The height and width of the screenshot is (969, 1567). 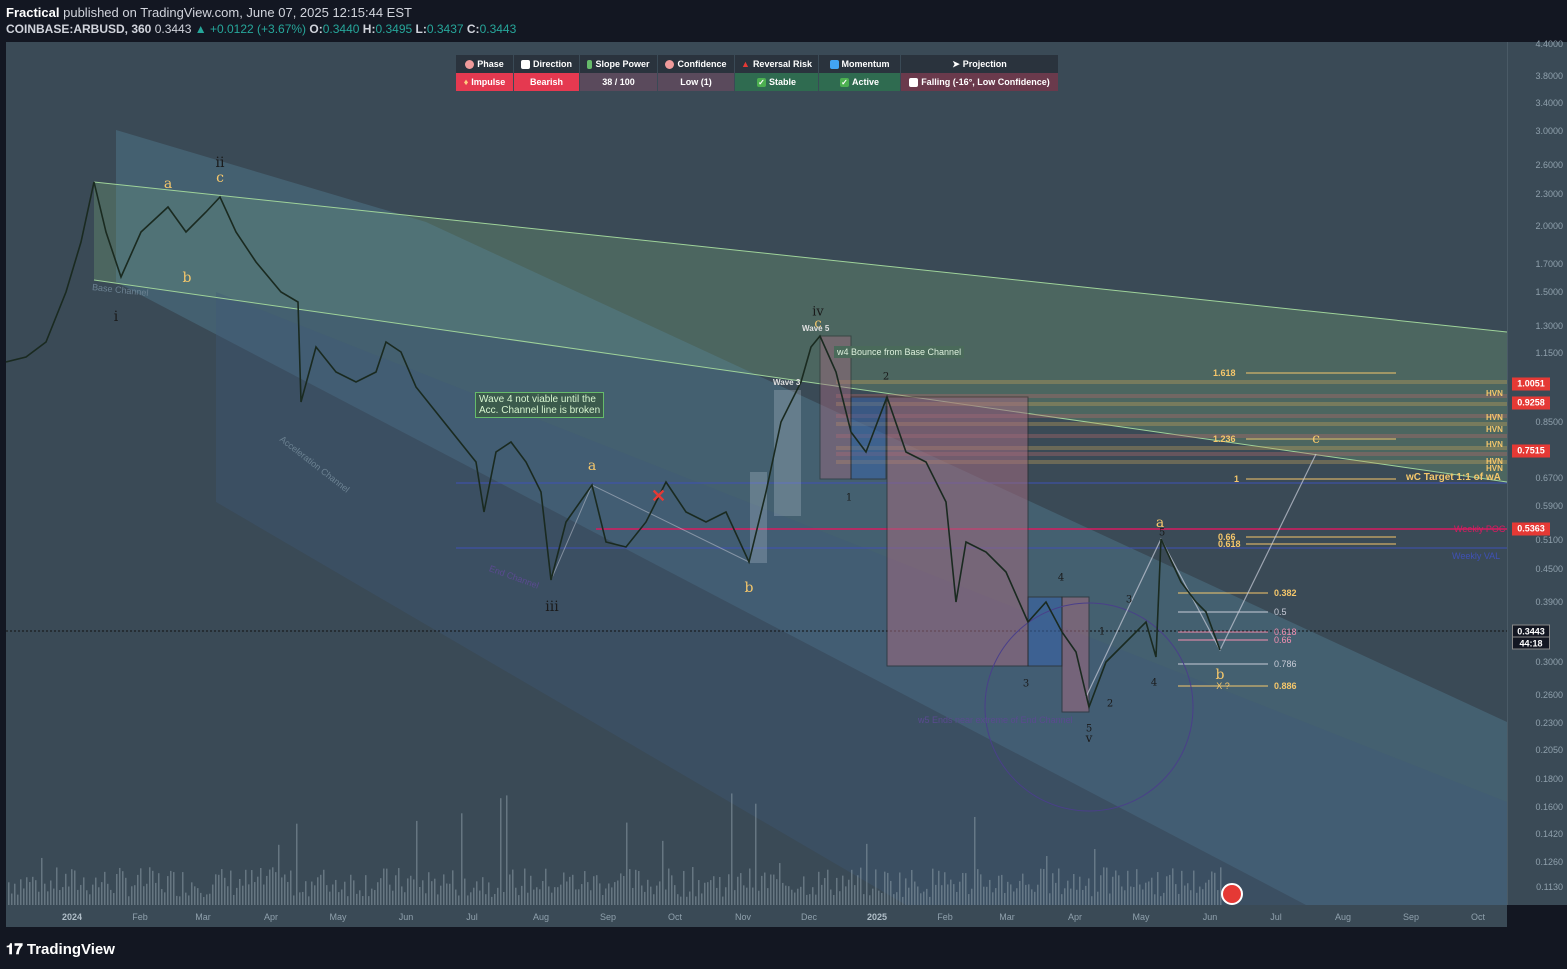 What do you see at coordinates (1549, 569) in the screenshot?
I see `price-tick: 0.4500` at bounding box center [1549, 569].